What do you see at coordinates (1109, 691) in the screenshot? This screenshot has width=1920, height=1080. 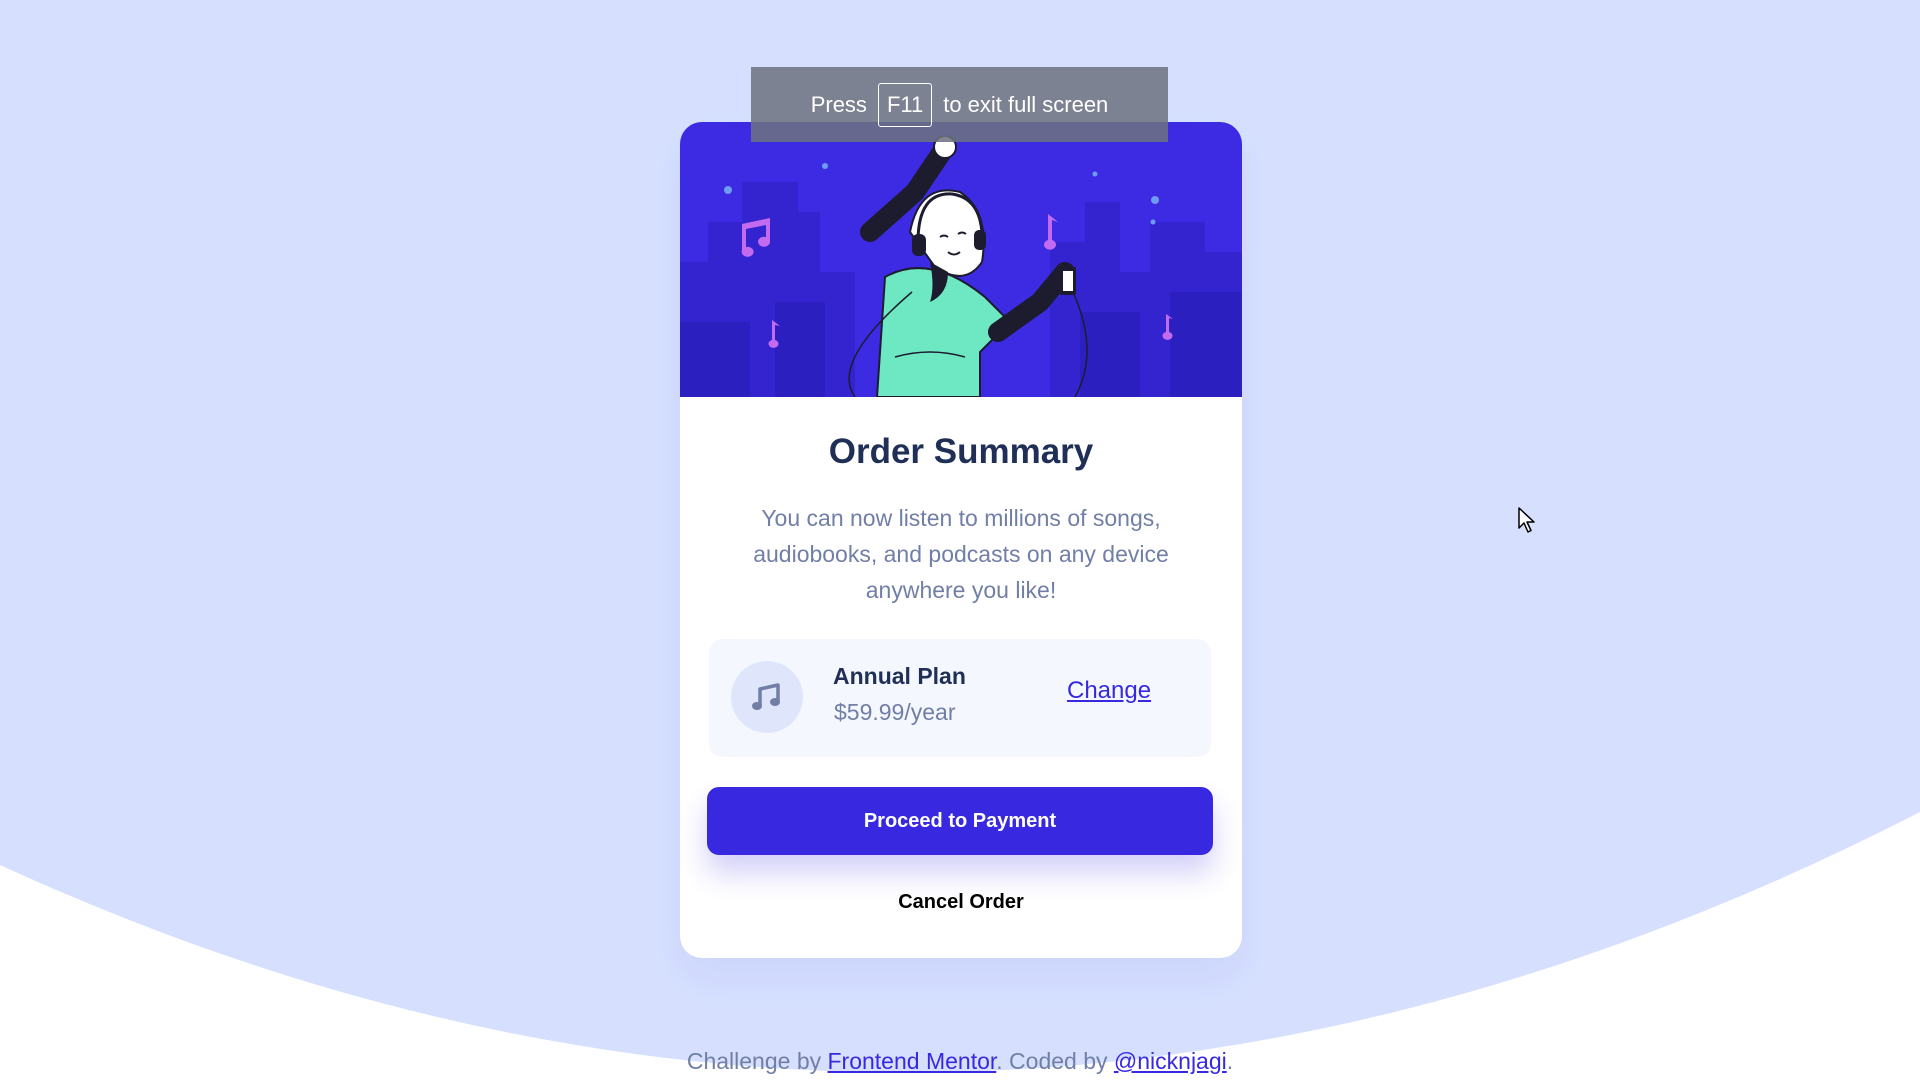 I see `change-plan-link: Change` at bounding box center [1109, 691].